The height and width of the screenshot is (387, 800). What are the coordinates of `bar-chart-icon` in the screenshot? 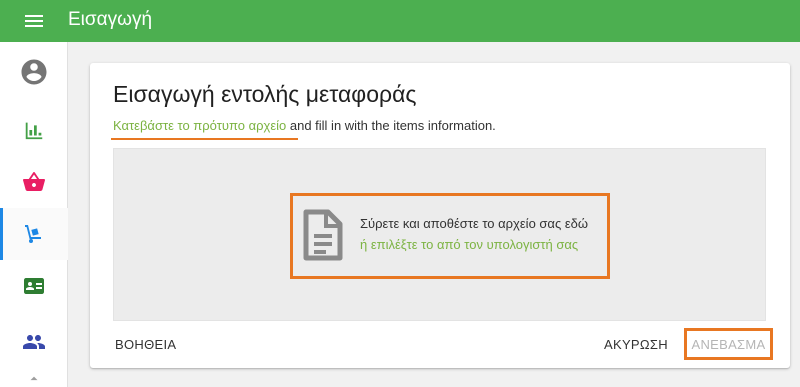 It's located at (34, 131).